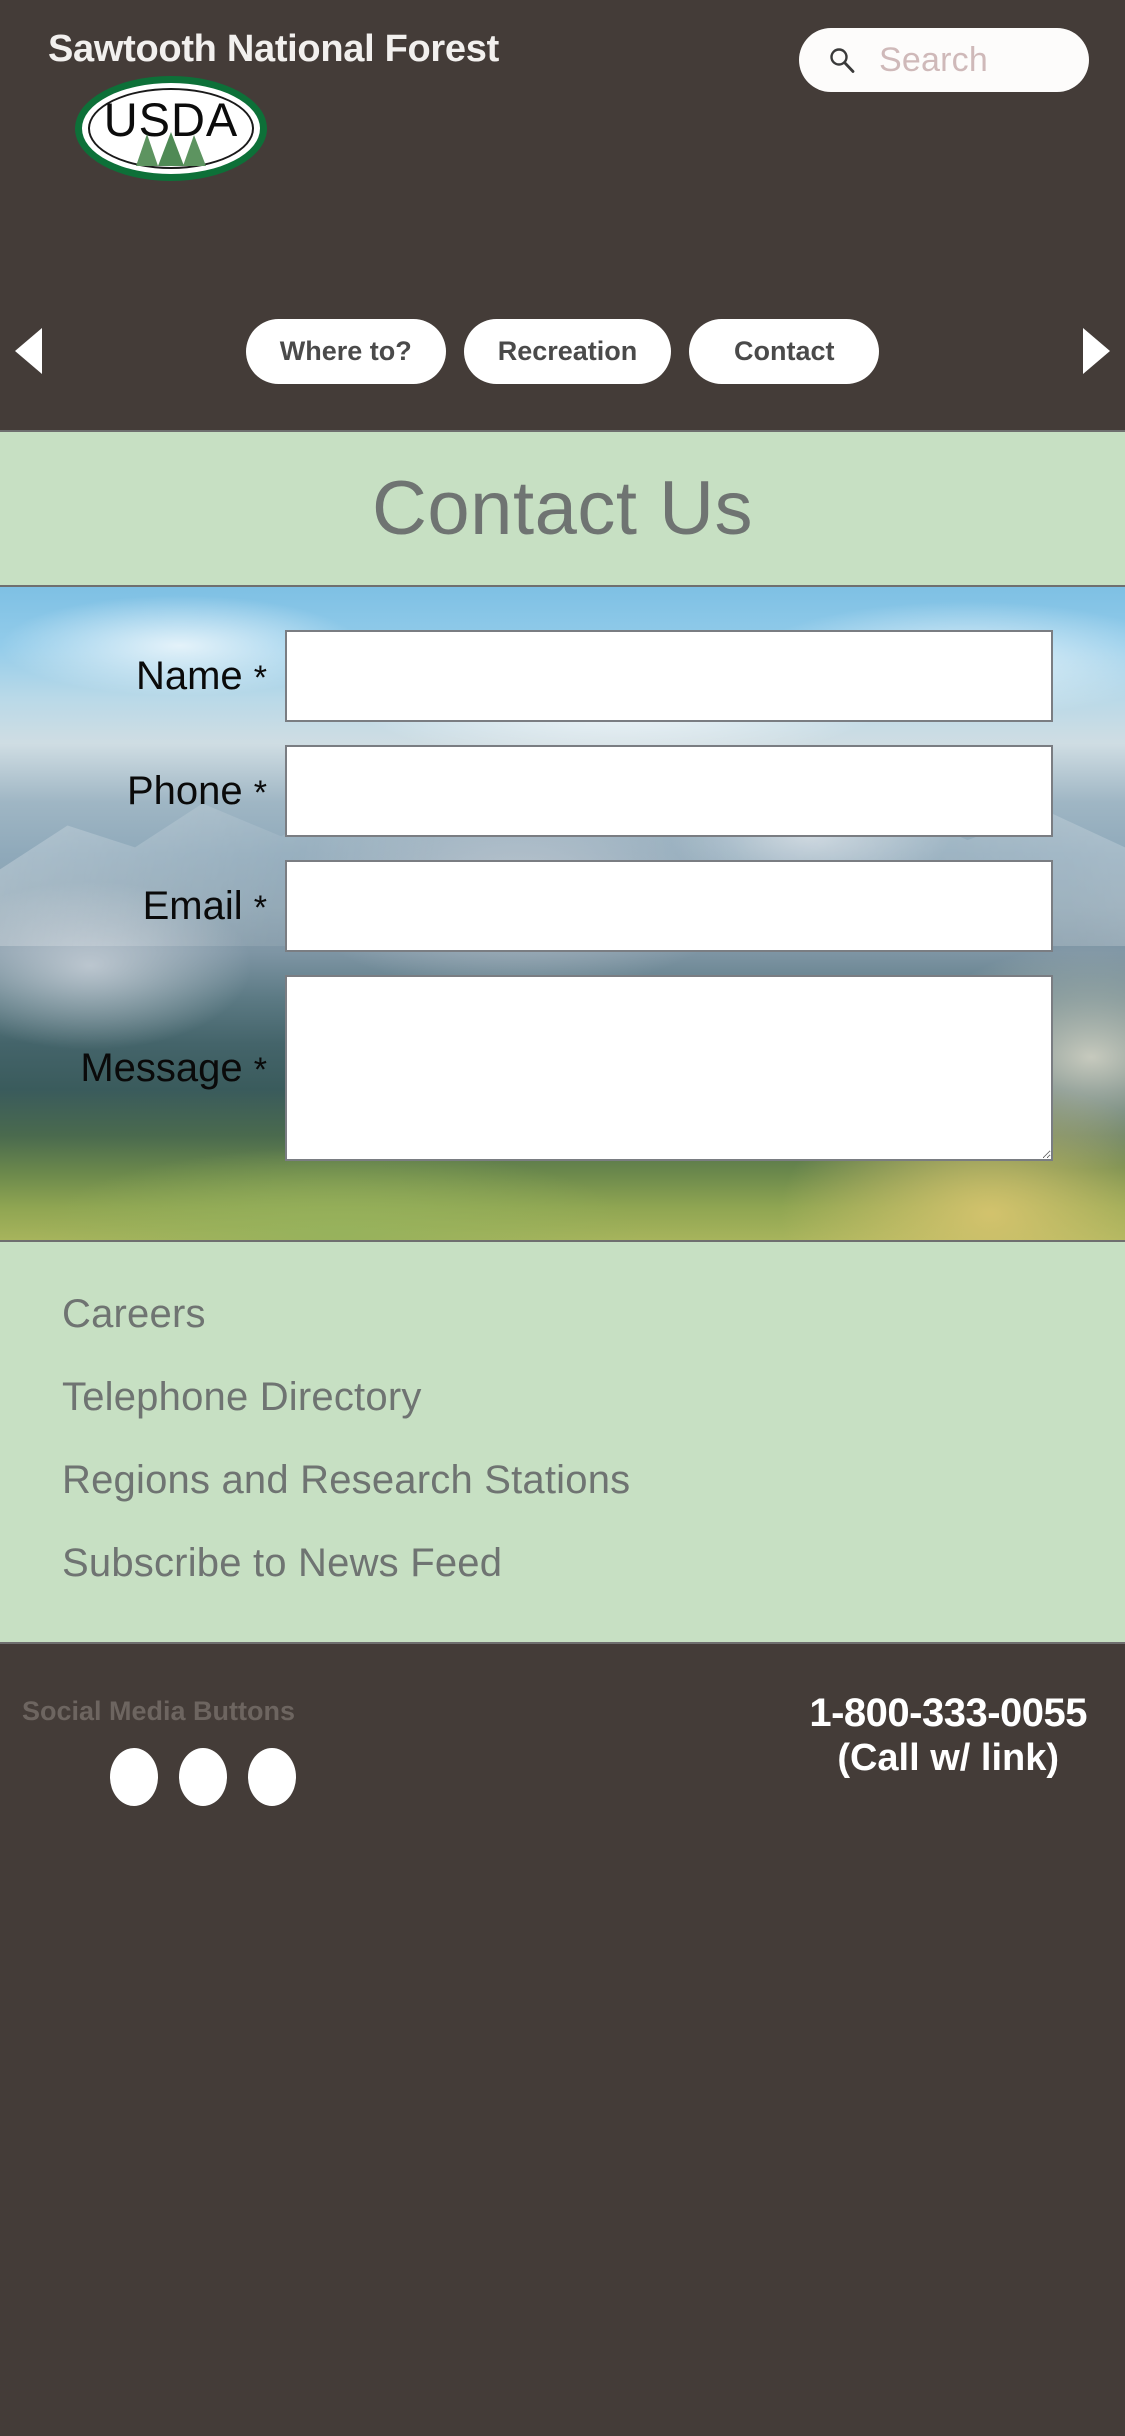 This screenshot has width=1125, height=2436. I want to click on name-label-text: Name, so click(189, 675).